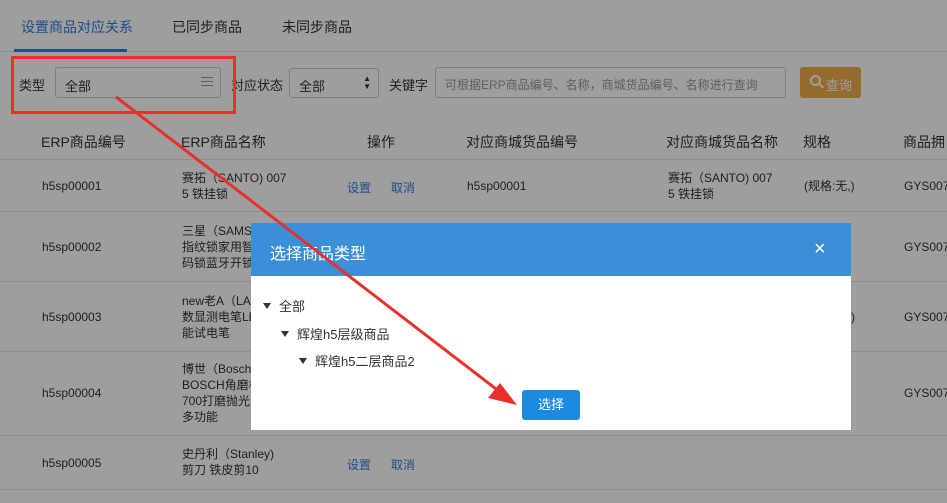 Image resolution: width=947 pixels, height=503 pixels. What do you see at coordinates (123, 85) in the screenshot?
I see `annotation-highlight-box` at bounding box center [123, 85].